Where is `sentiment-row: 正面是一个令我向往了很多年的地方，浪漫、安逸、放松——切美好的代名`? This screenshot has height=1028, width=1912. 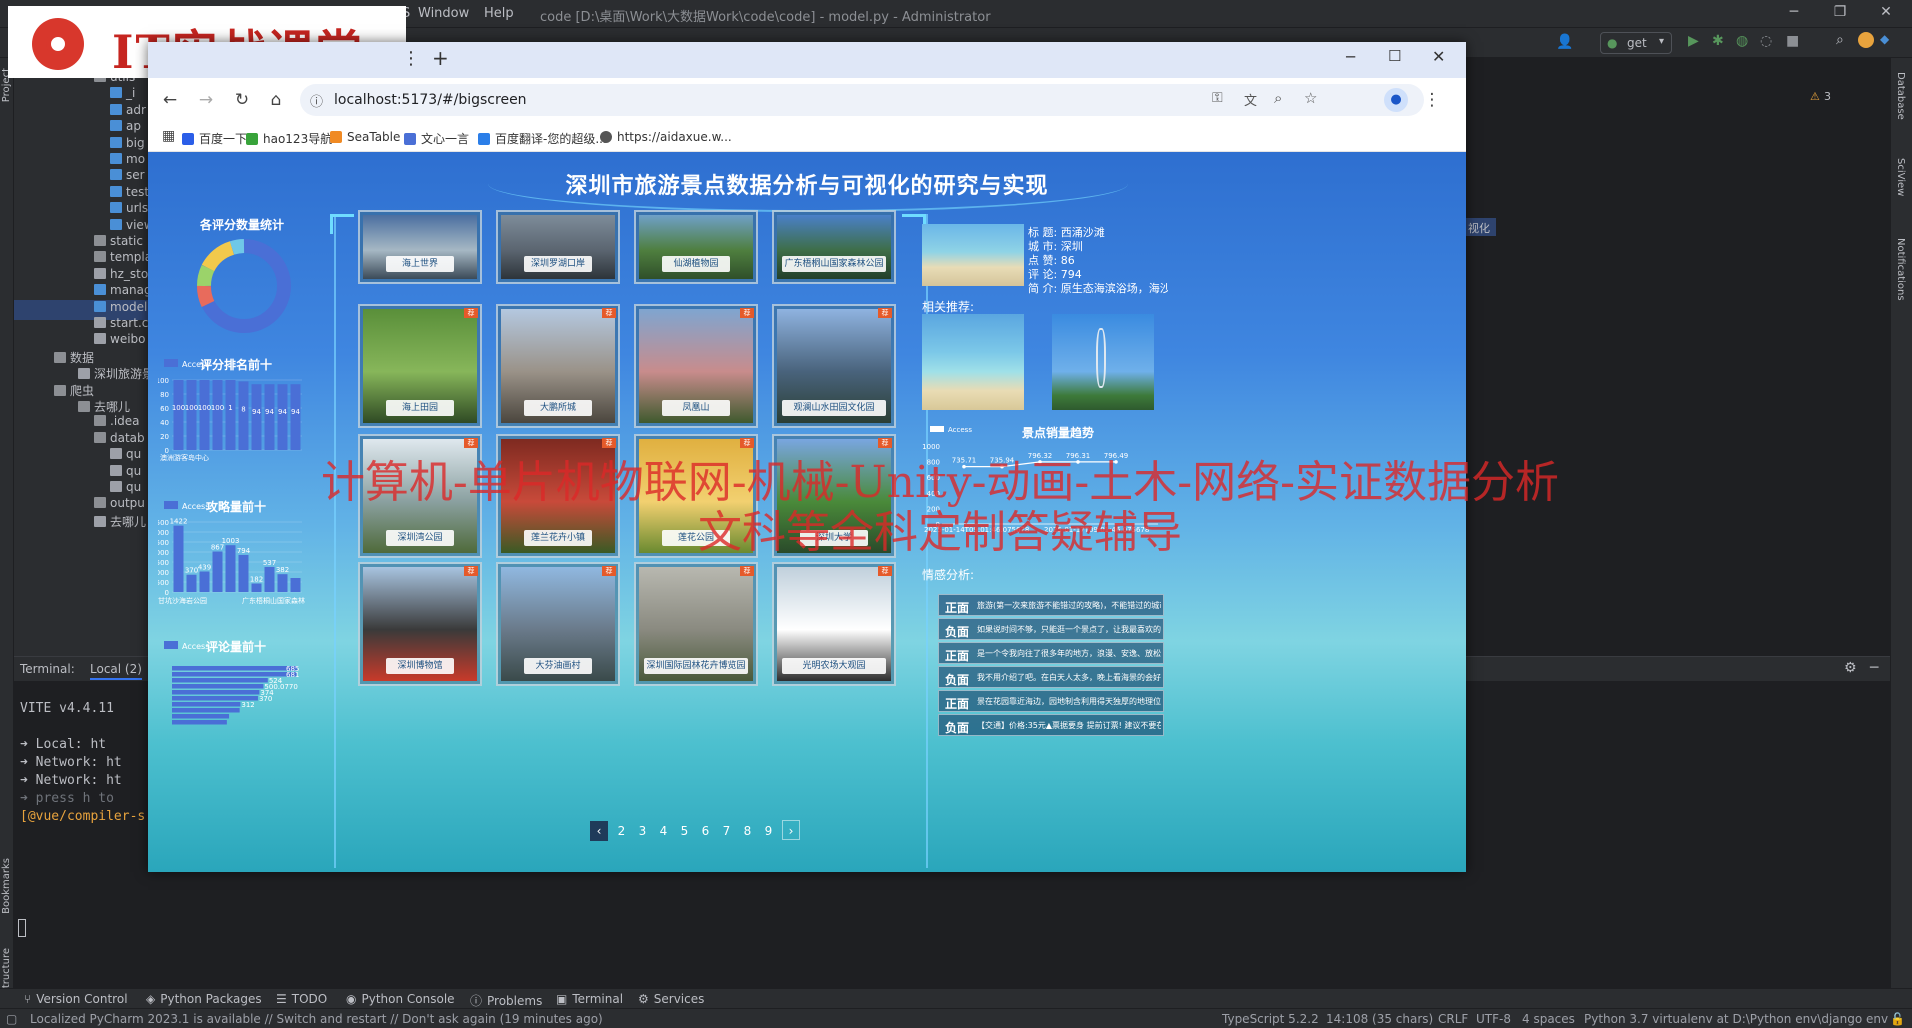 sentiment-row: 正面是一个令我向往了很多年的地方，浪漫、安逸、放松——切美好的代名 is located at coordinates (1051, 653).